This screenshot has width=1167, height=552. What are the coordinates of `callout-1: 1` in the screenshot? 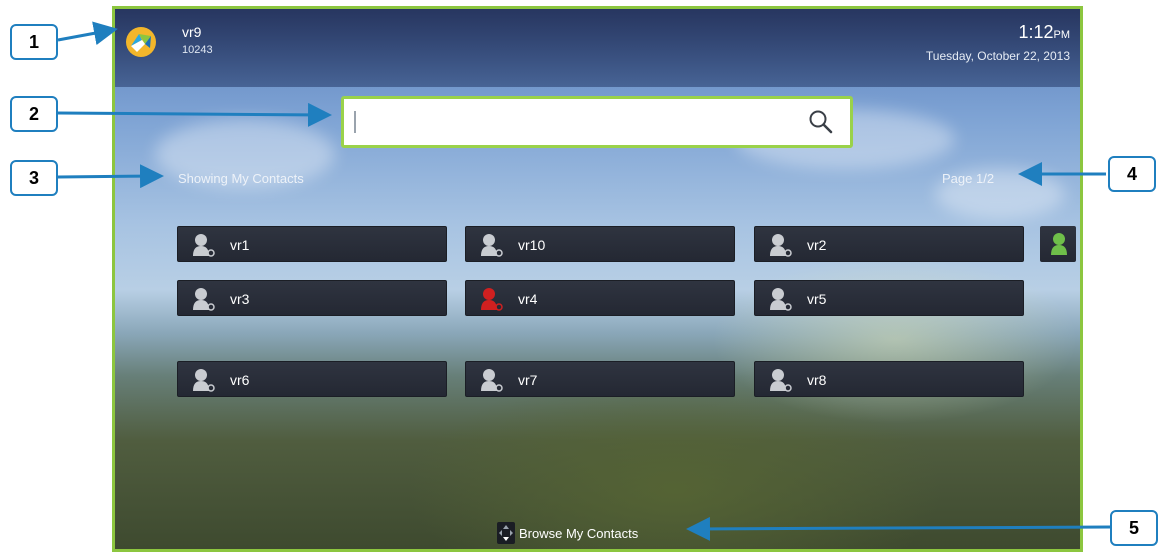 It's located at (34, 42).